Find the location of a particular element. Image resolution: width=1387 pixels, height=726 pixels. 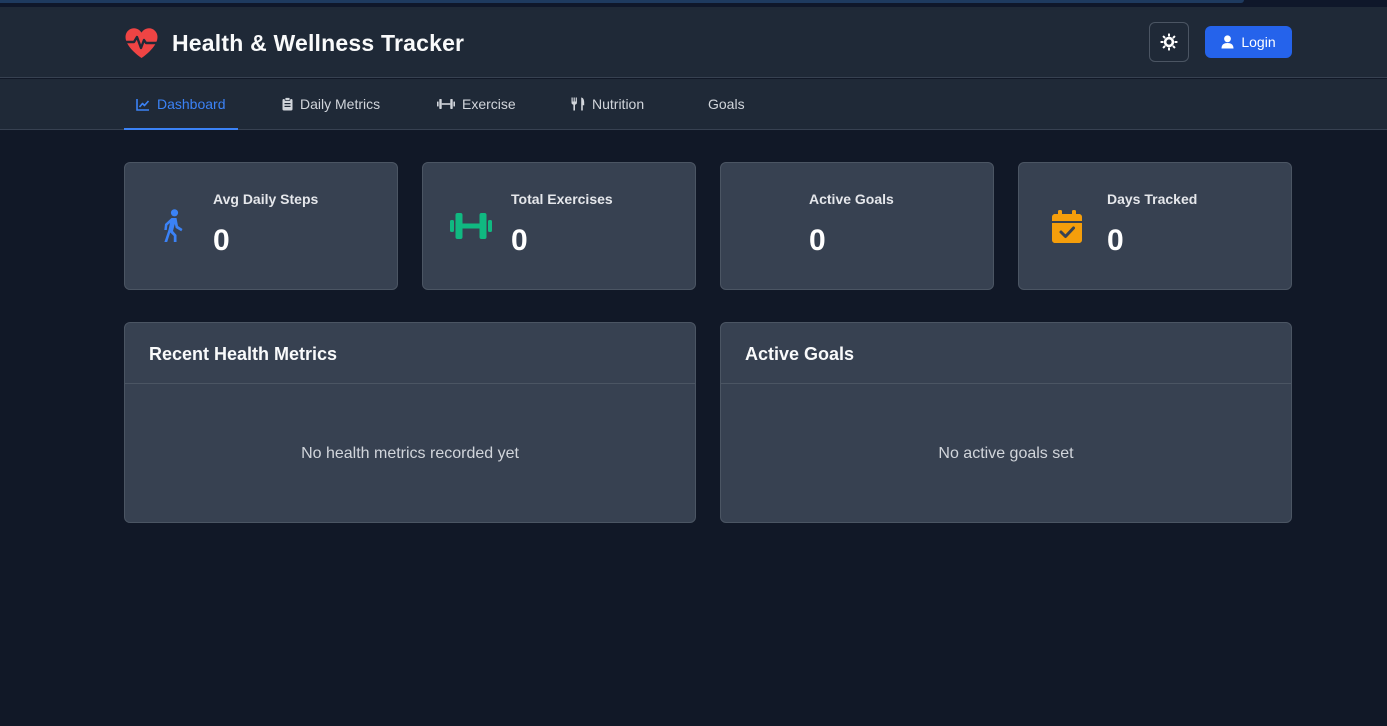

utensils-icon is located at coordinates (578, 104).